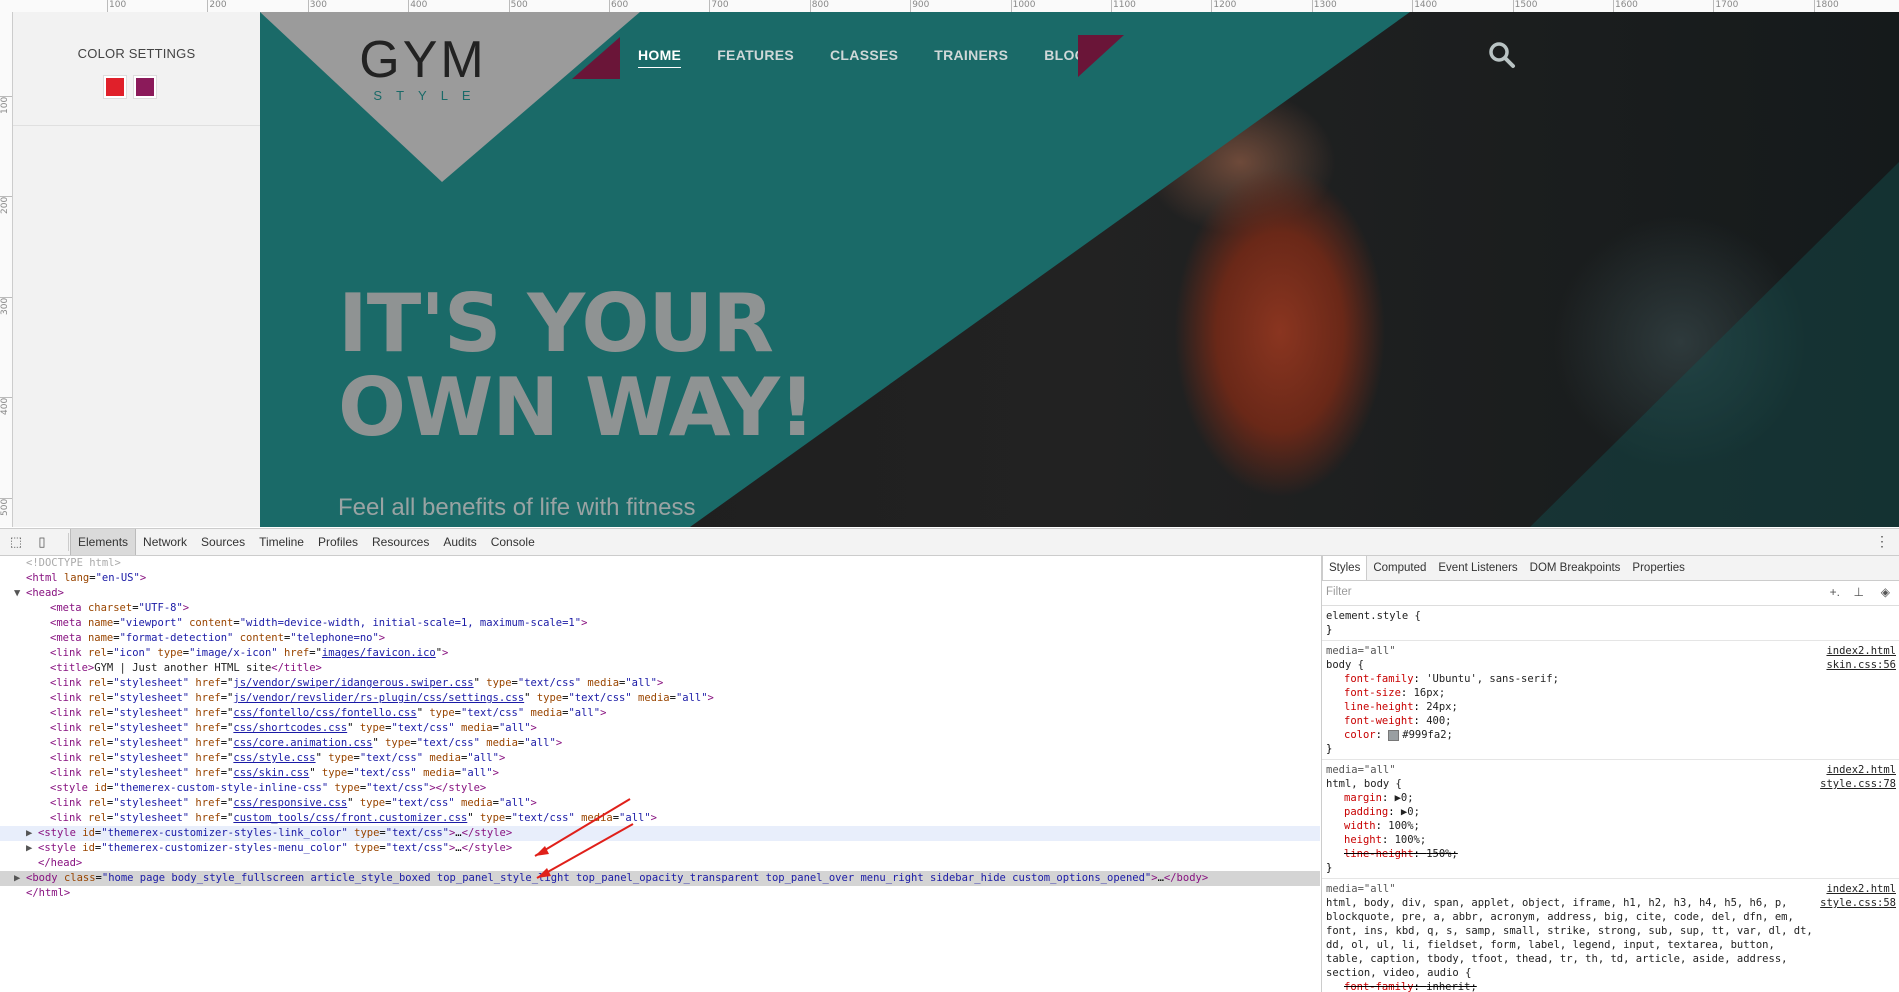  I want to click on css-property: color: #999fa2;, so click(1611, 735).